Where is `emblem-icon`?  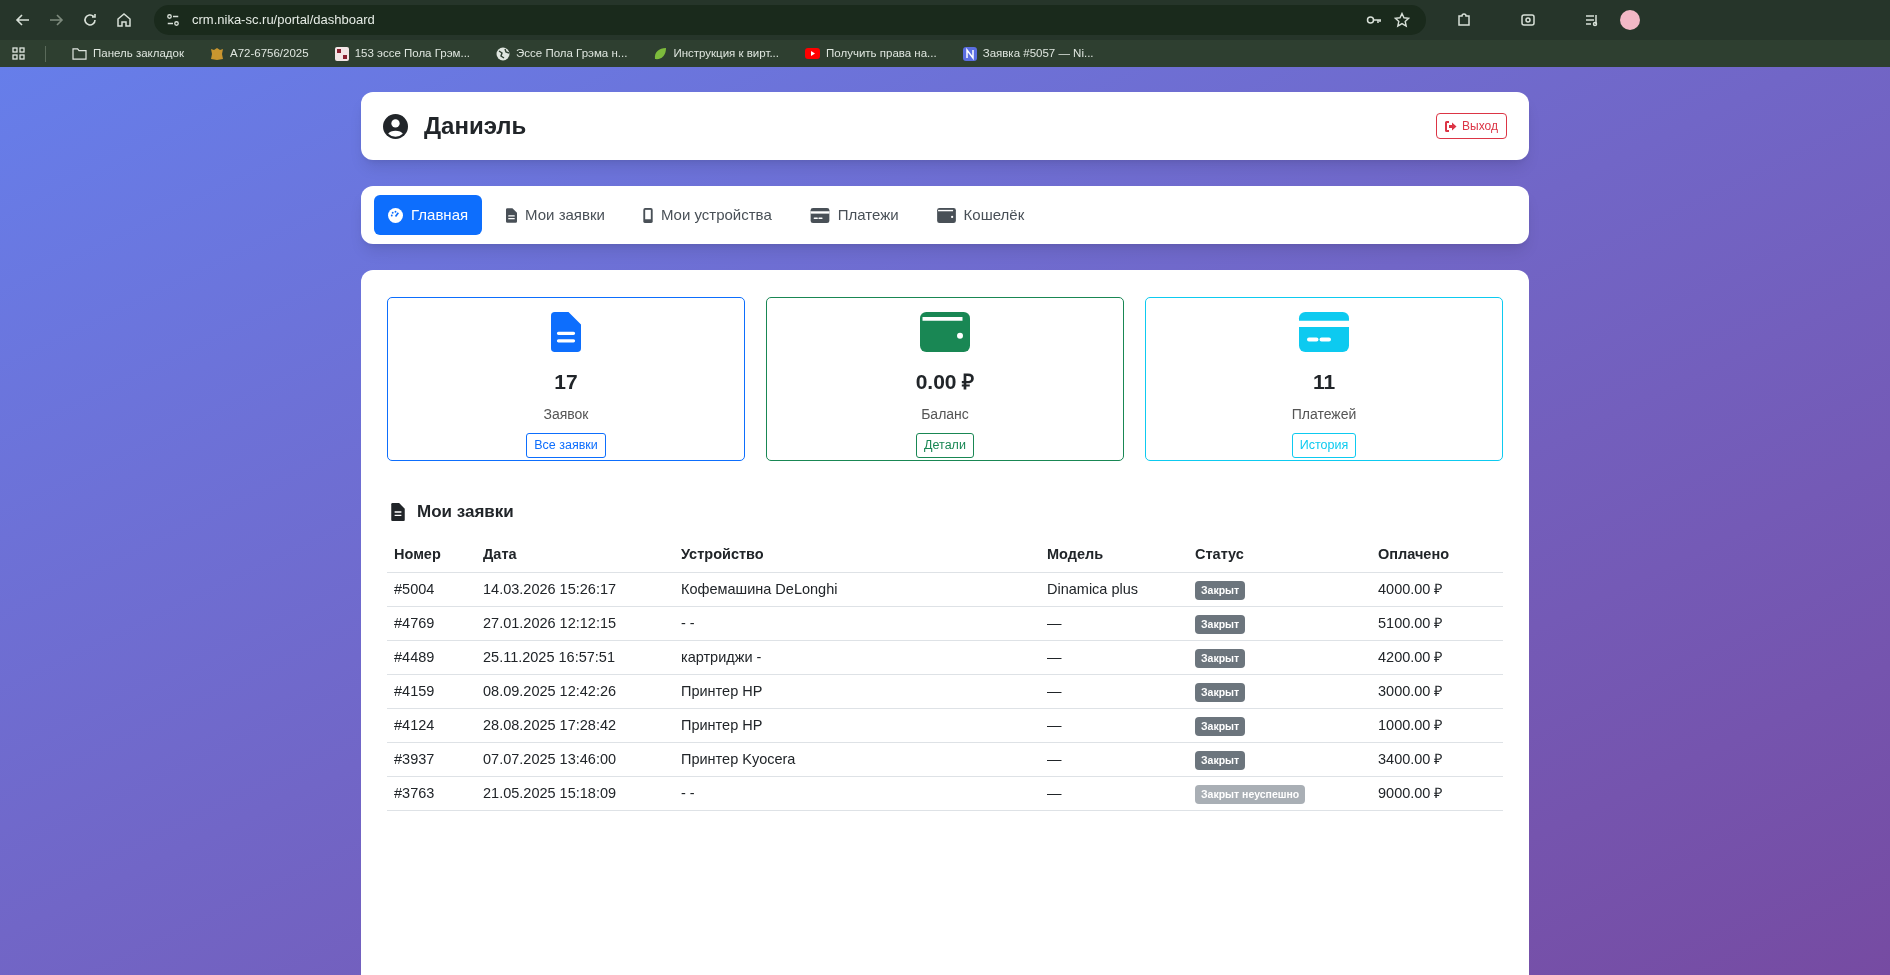 emblem-icon is located at coordinates (217, 53).